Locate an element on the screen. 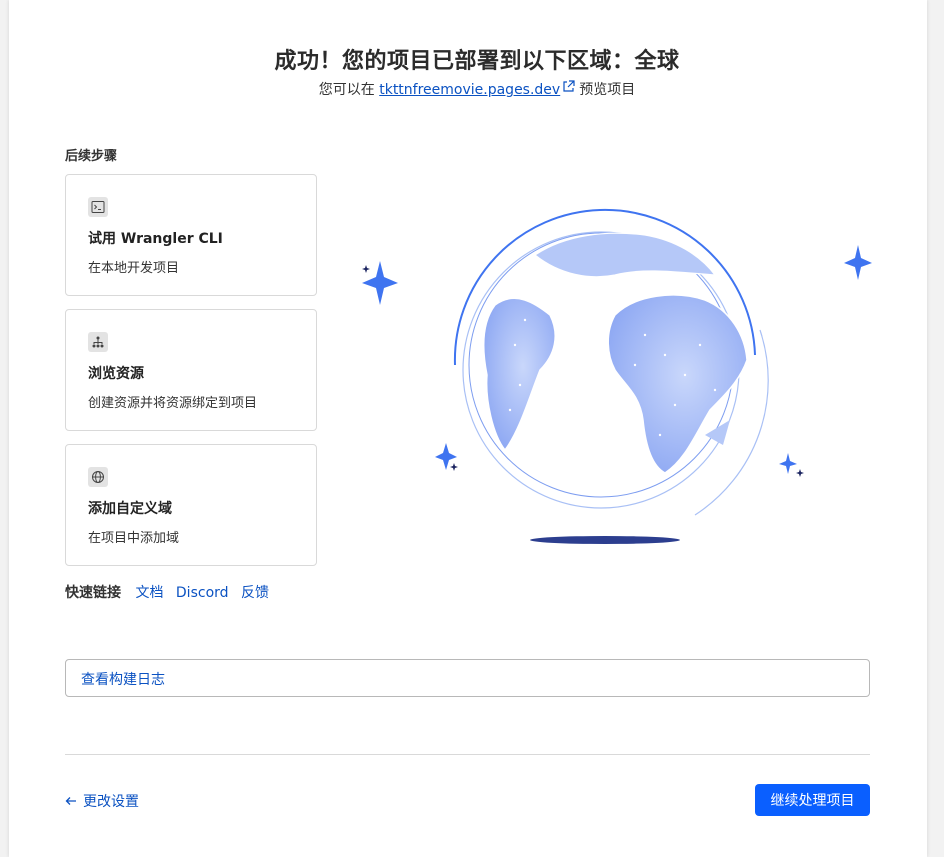 The width and height of the screenshot is (944, 857). globe-shadow is located at coordinates (605, 540).